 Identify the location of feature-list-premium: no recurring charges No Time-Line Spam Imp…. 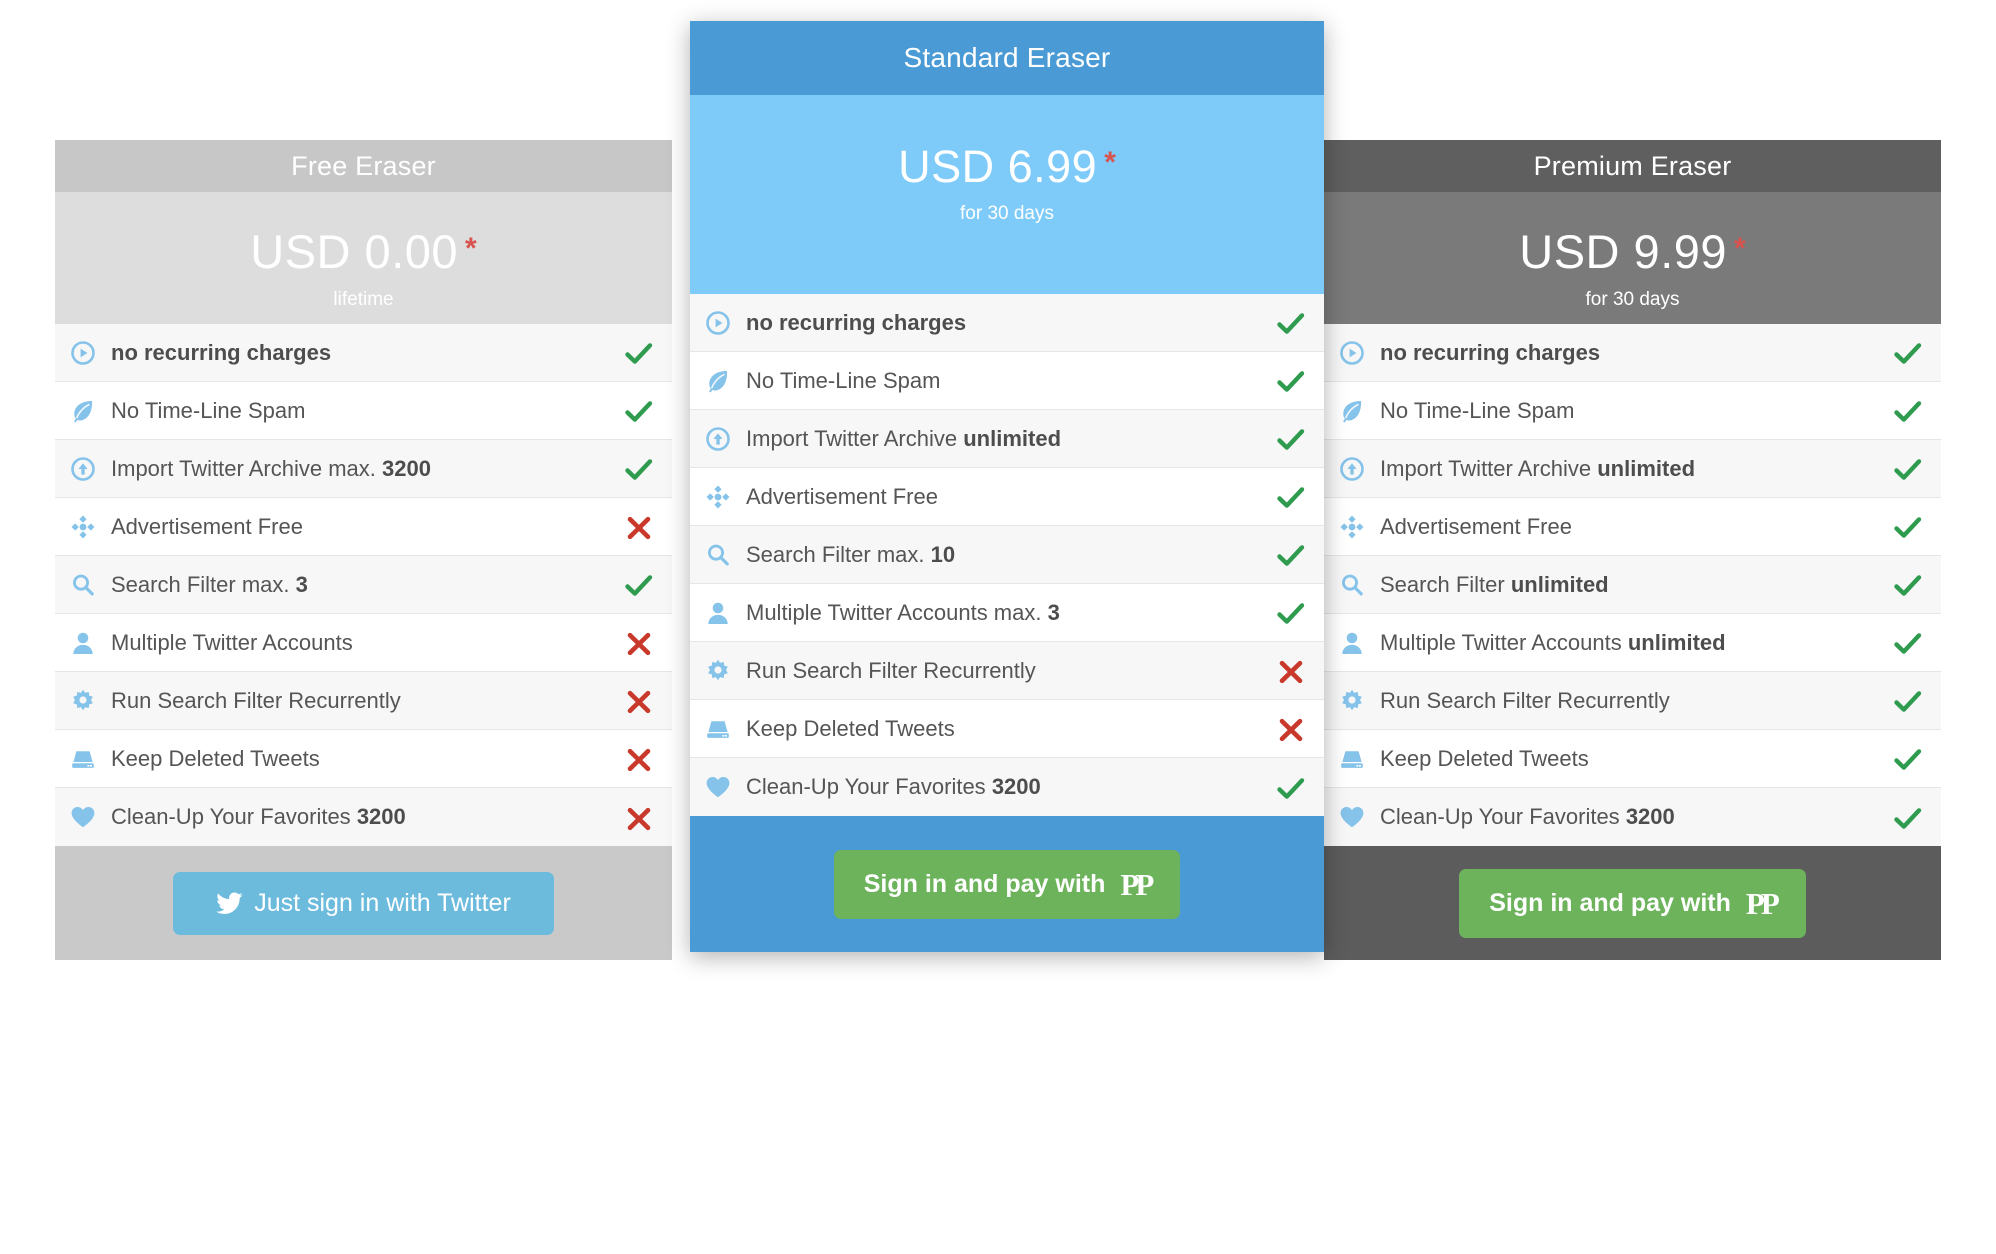
(1632, 585).